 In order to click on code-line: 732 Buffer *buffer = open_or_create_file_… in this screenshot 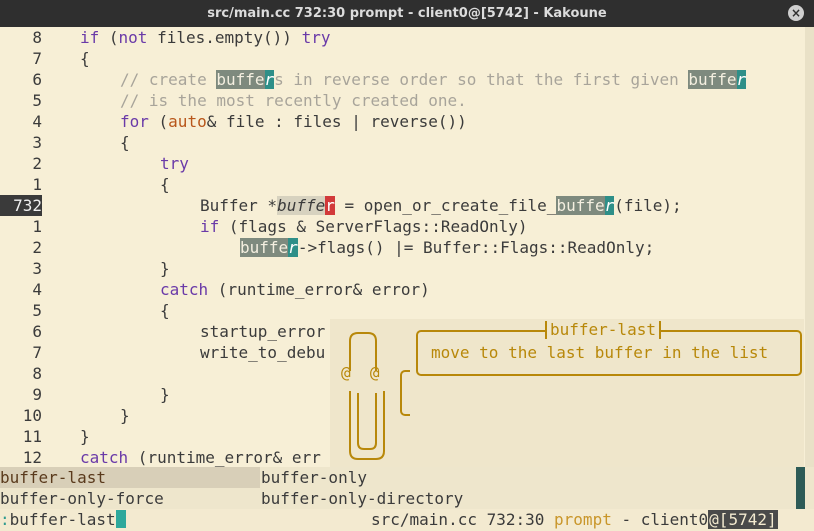, I will do `click(407, 205)`.